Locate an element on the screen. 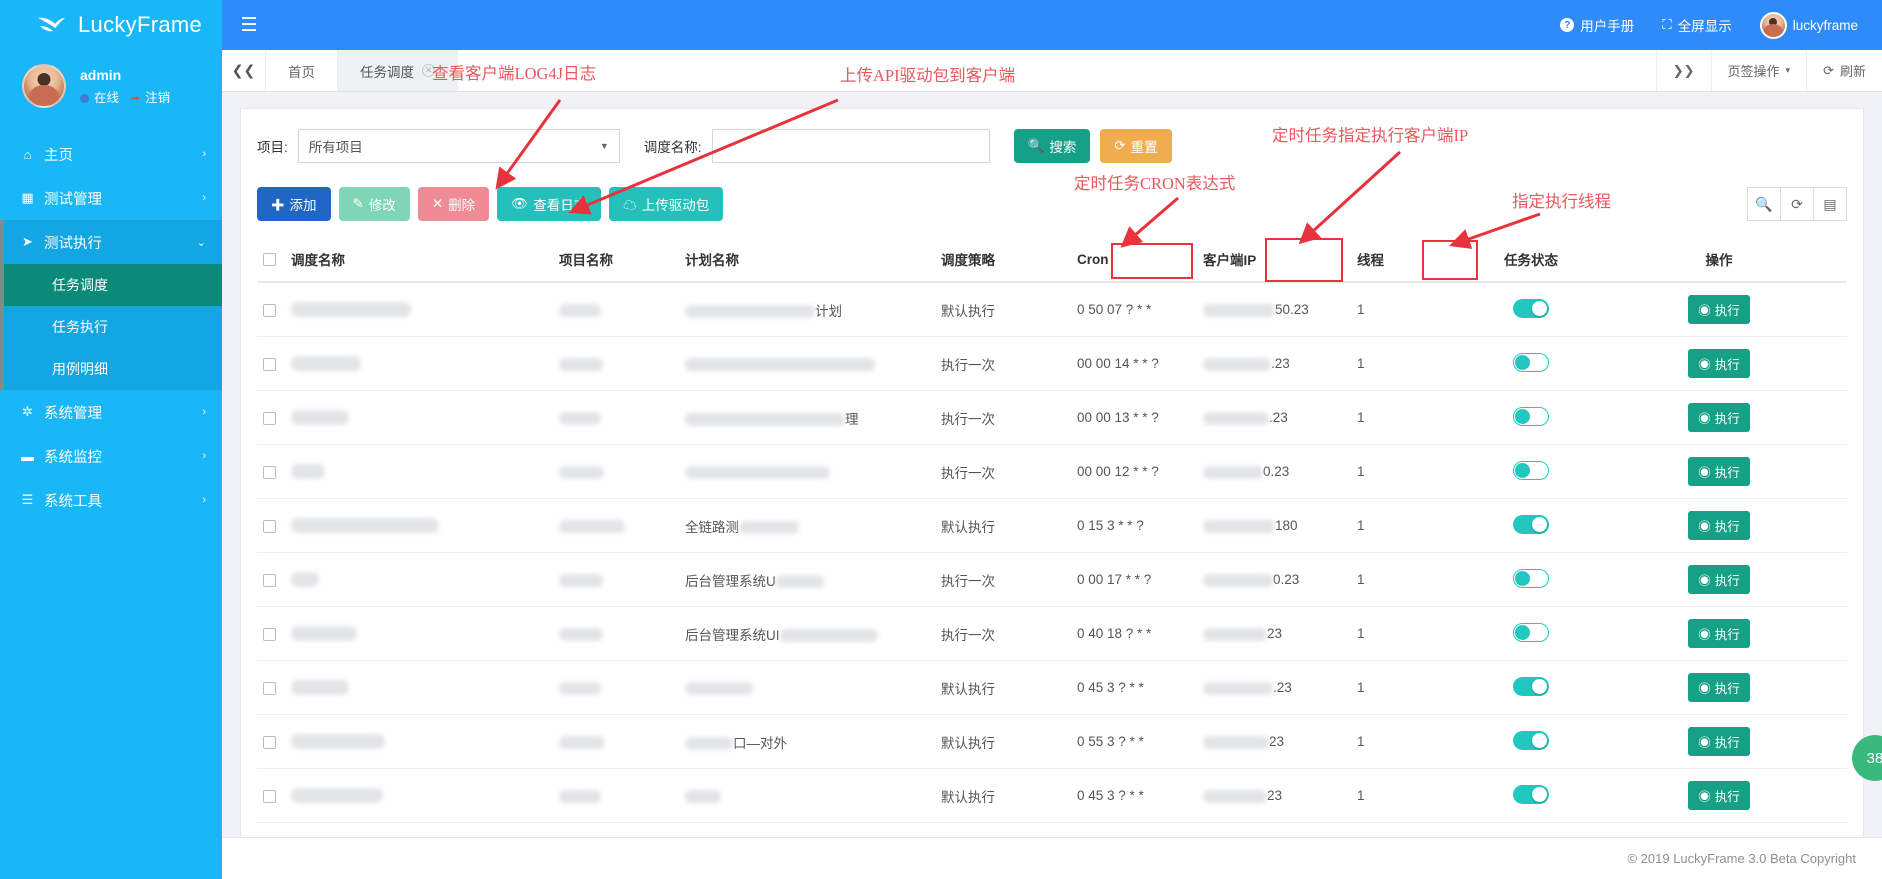 Image resolution: width=1882 pixels, height=879 pixels. user-status-label: 在线 is located at coordinates (106, 98).